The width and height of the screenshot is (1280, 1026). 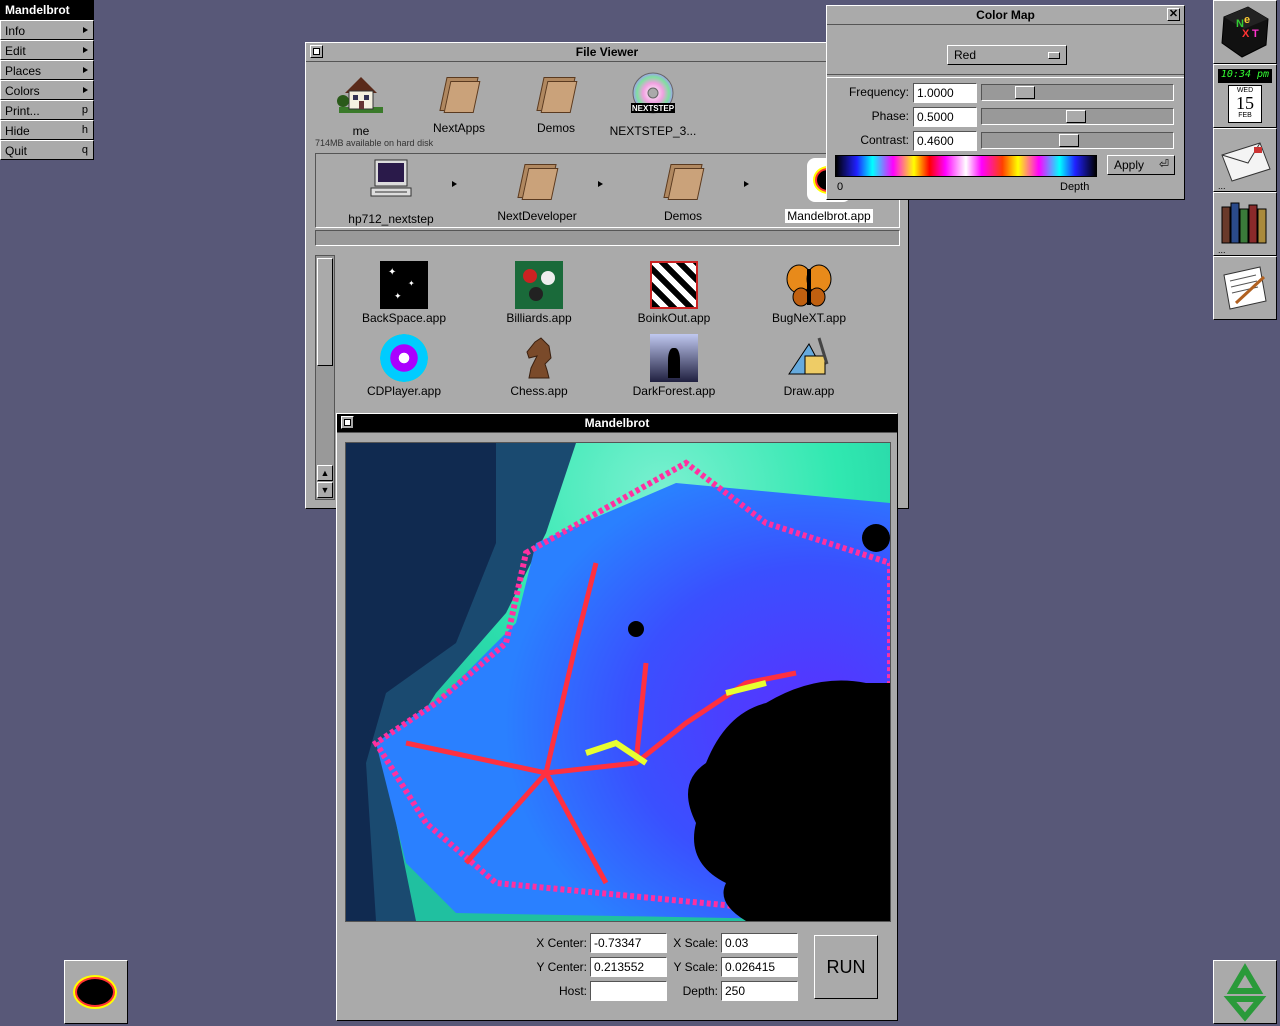 What do you see at coordinates (809, 391) in the screenshot?
I see `app-label: Draw.app` at bounding box center [809, 391].